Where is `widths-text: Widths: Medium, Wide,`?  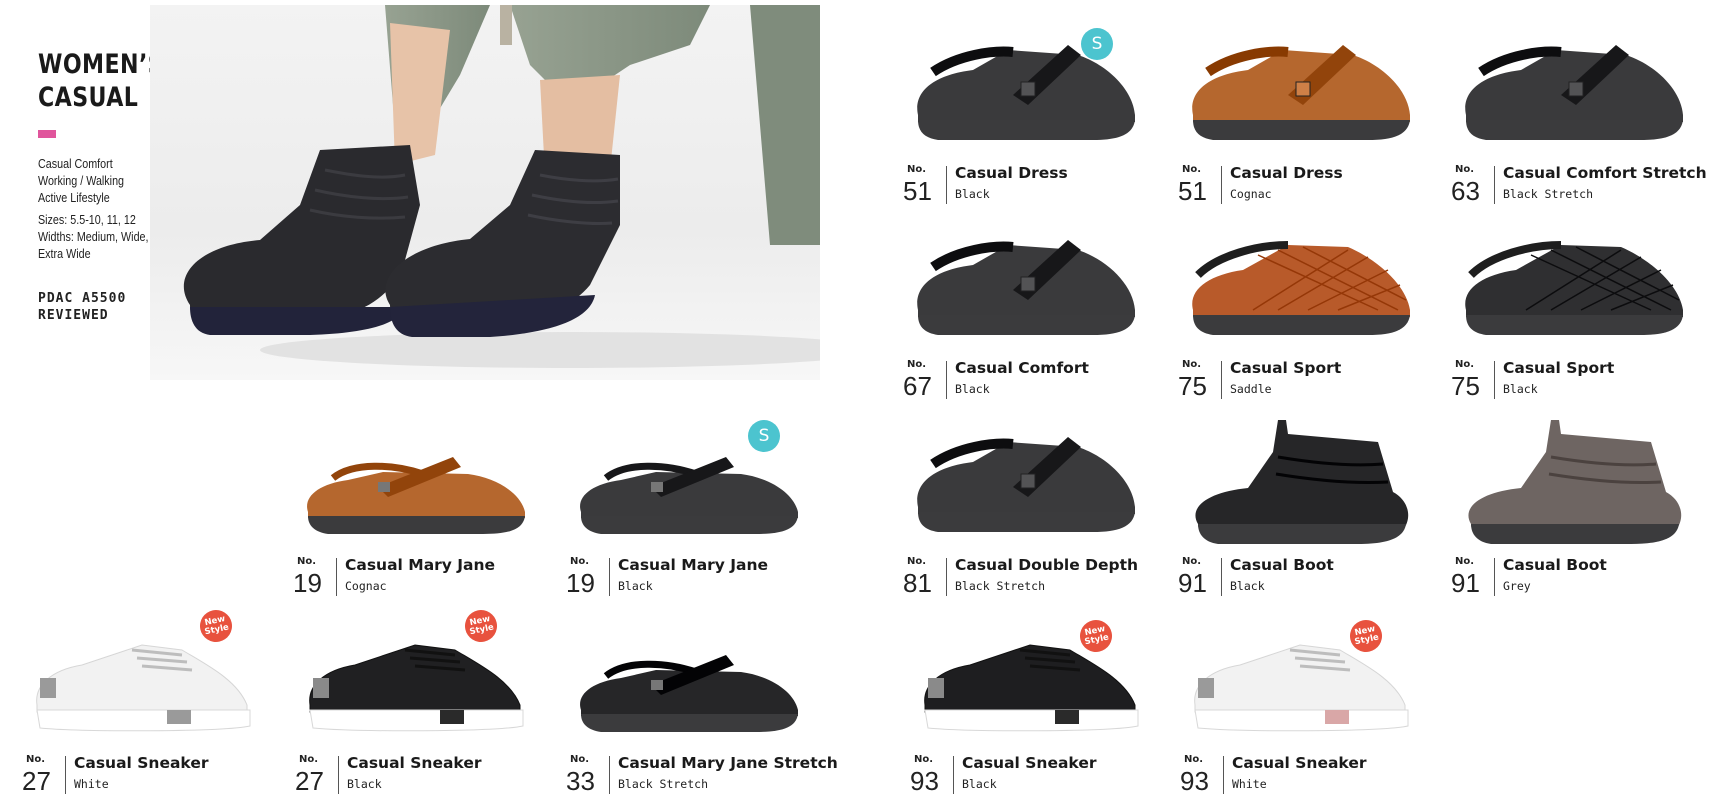 widths-text: Widths: Medium, Wide, is located at coordinates (93, 237).